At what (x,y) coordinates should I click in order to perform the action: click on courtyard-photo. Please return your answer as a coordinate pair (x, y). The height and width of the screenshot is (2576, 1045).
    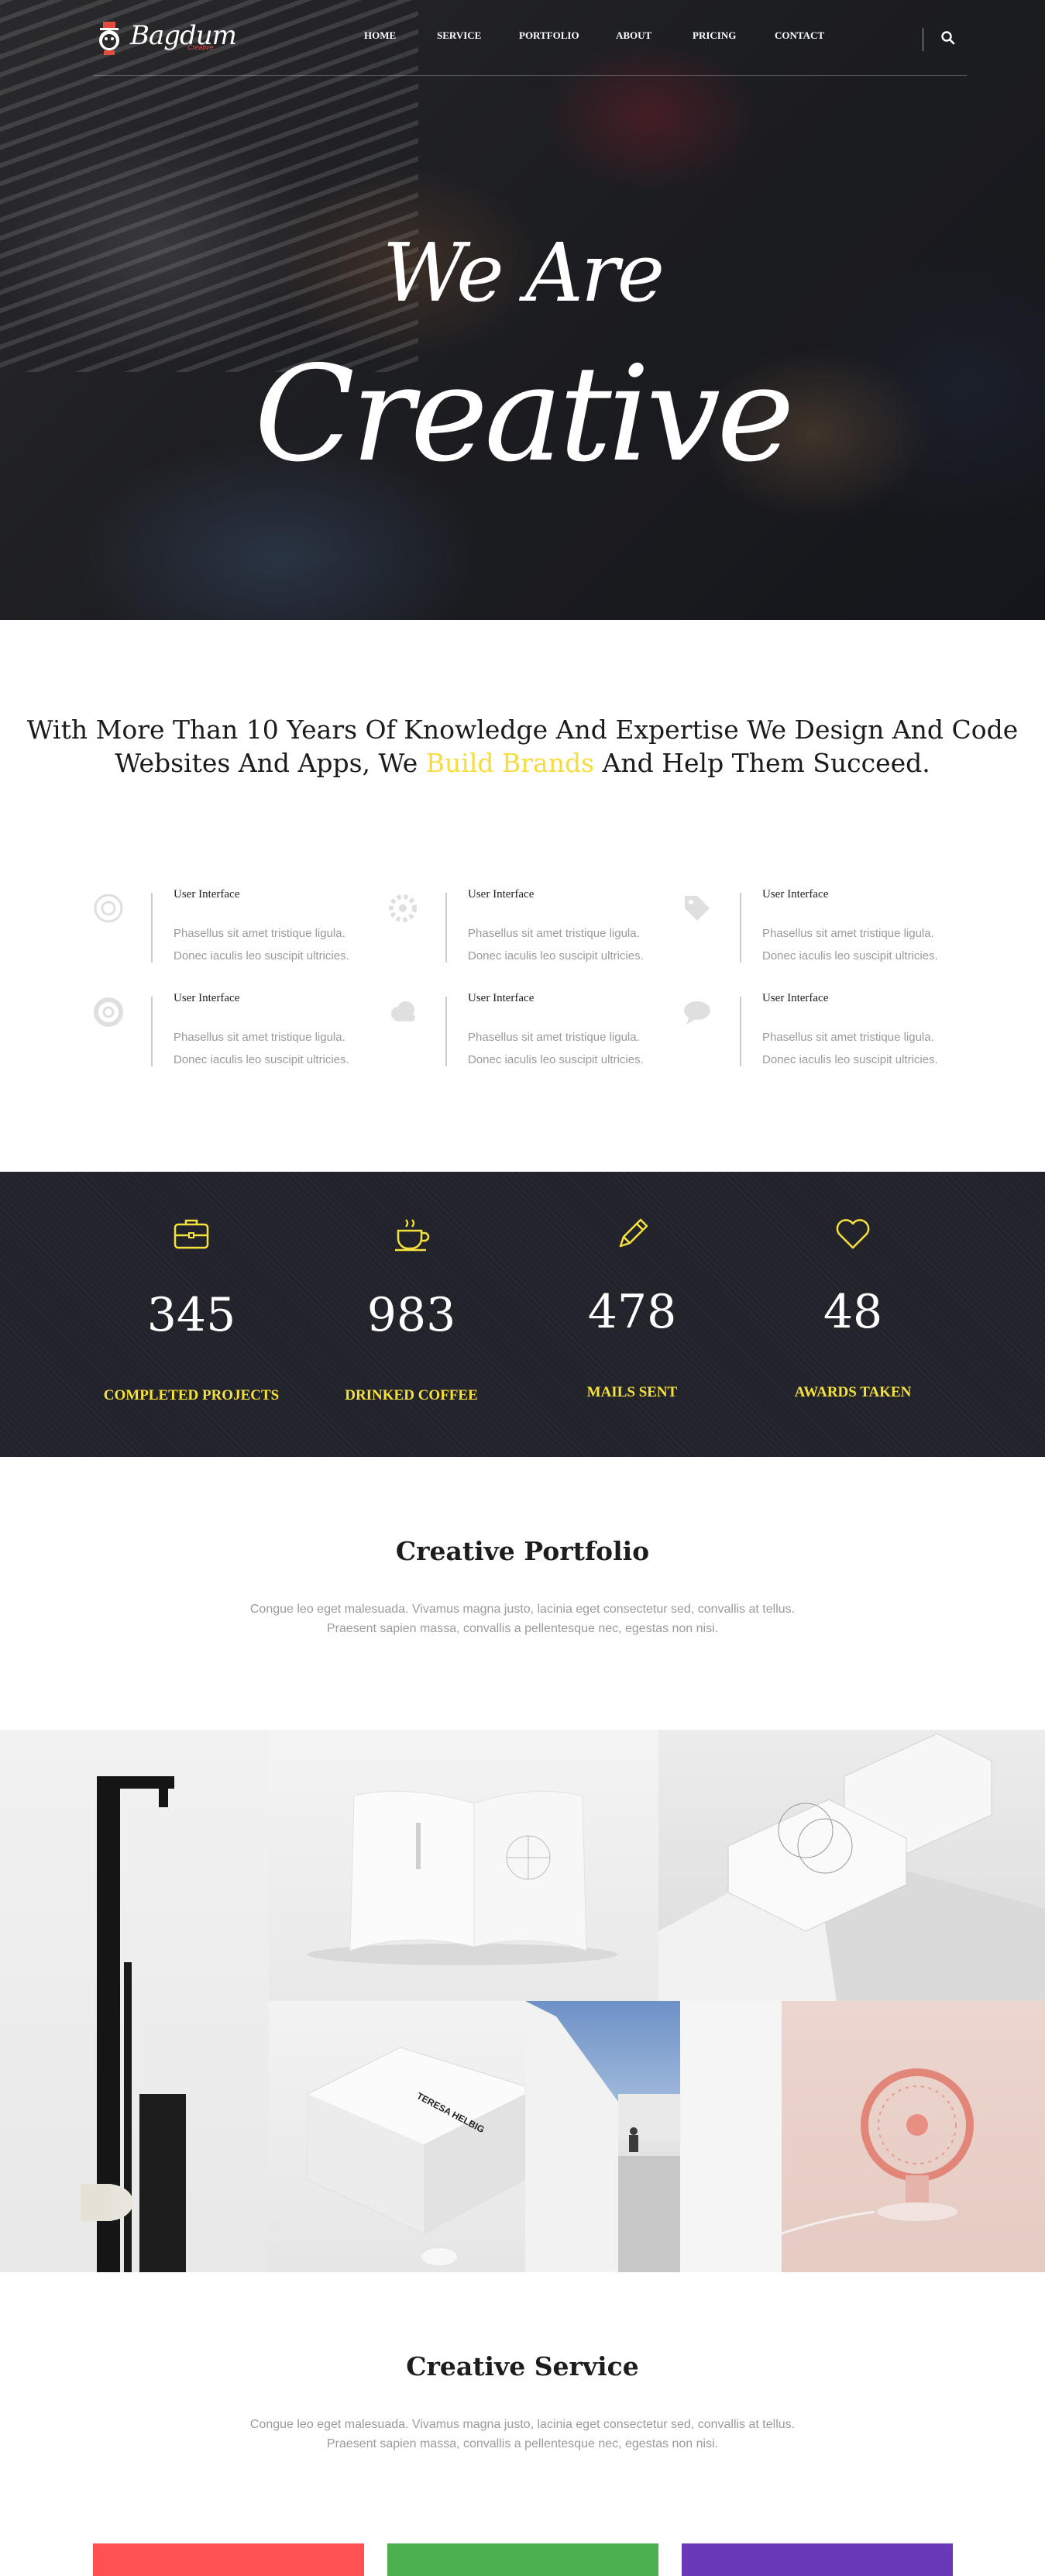
    Looking at the image, I should click on (653, 2136).